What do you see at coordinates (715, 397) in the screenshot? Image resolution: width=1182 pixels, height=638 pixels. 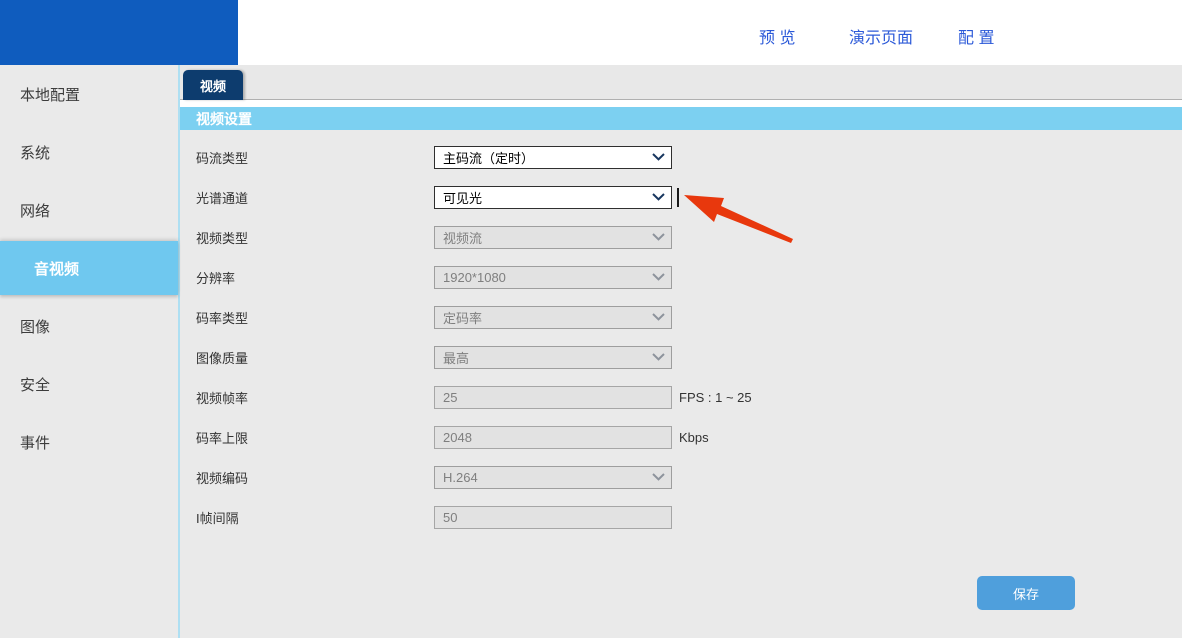 I see `frame-rate-hint: FPS : 1 ~ 25` at bounding box center [715, 397].